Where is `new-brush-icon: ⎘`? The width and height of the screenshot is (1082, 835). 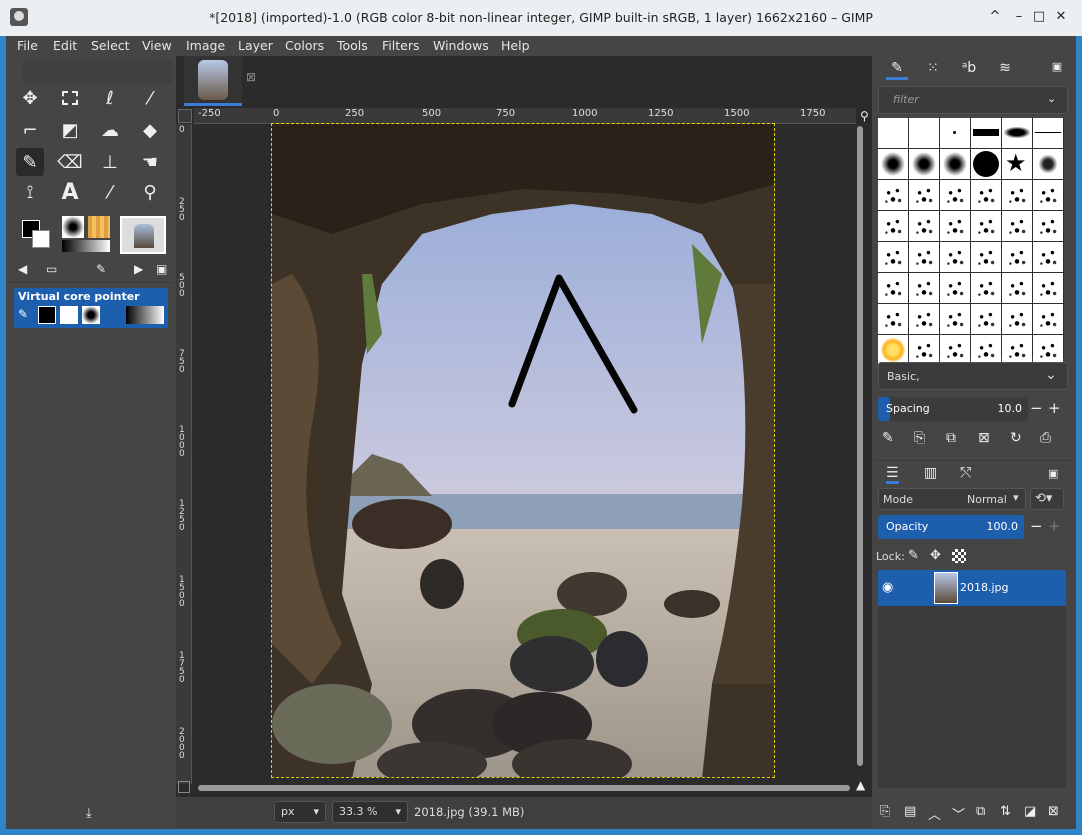
new-brush-icon: ⎘ is located at coordinates (919, 438).